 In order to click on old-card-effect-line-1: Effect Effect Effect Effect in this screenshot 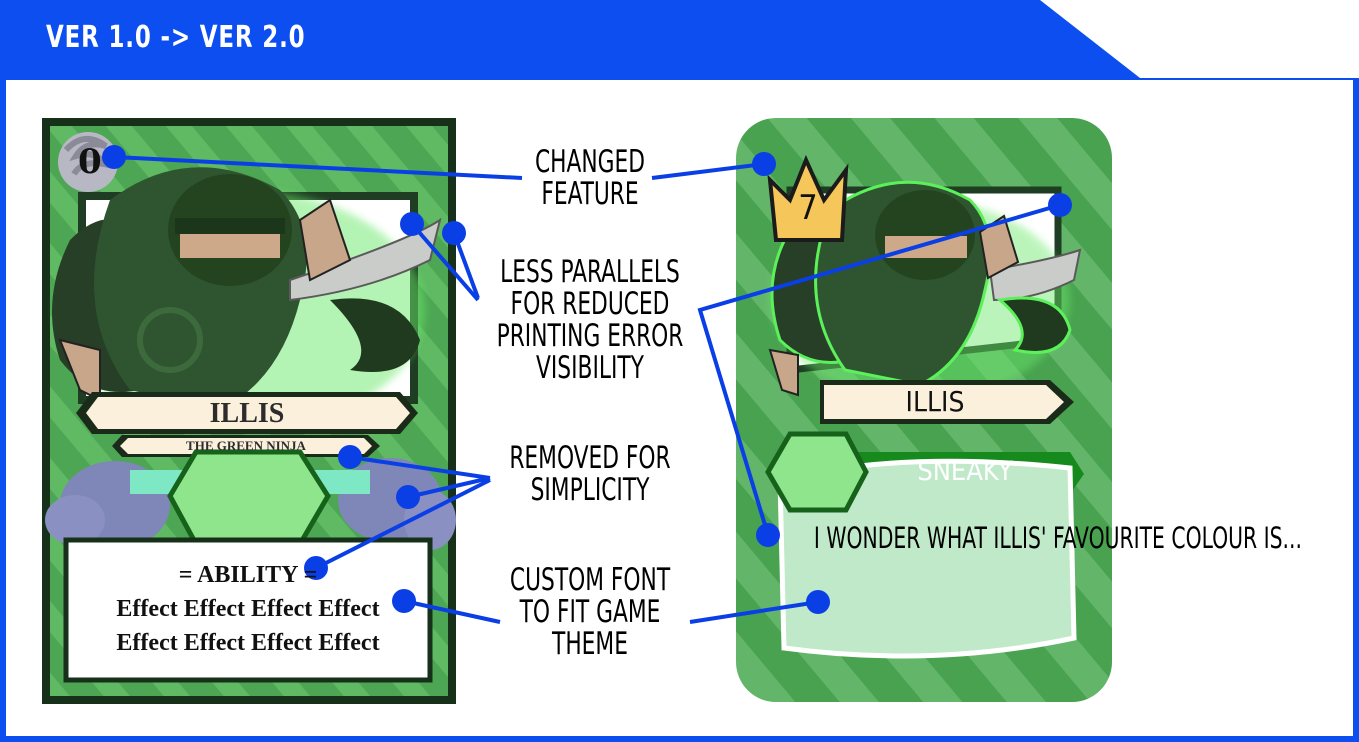, I will do `click(248, 609)`.